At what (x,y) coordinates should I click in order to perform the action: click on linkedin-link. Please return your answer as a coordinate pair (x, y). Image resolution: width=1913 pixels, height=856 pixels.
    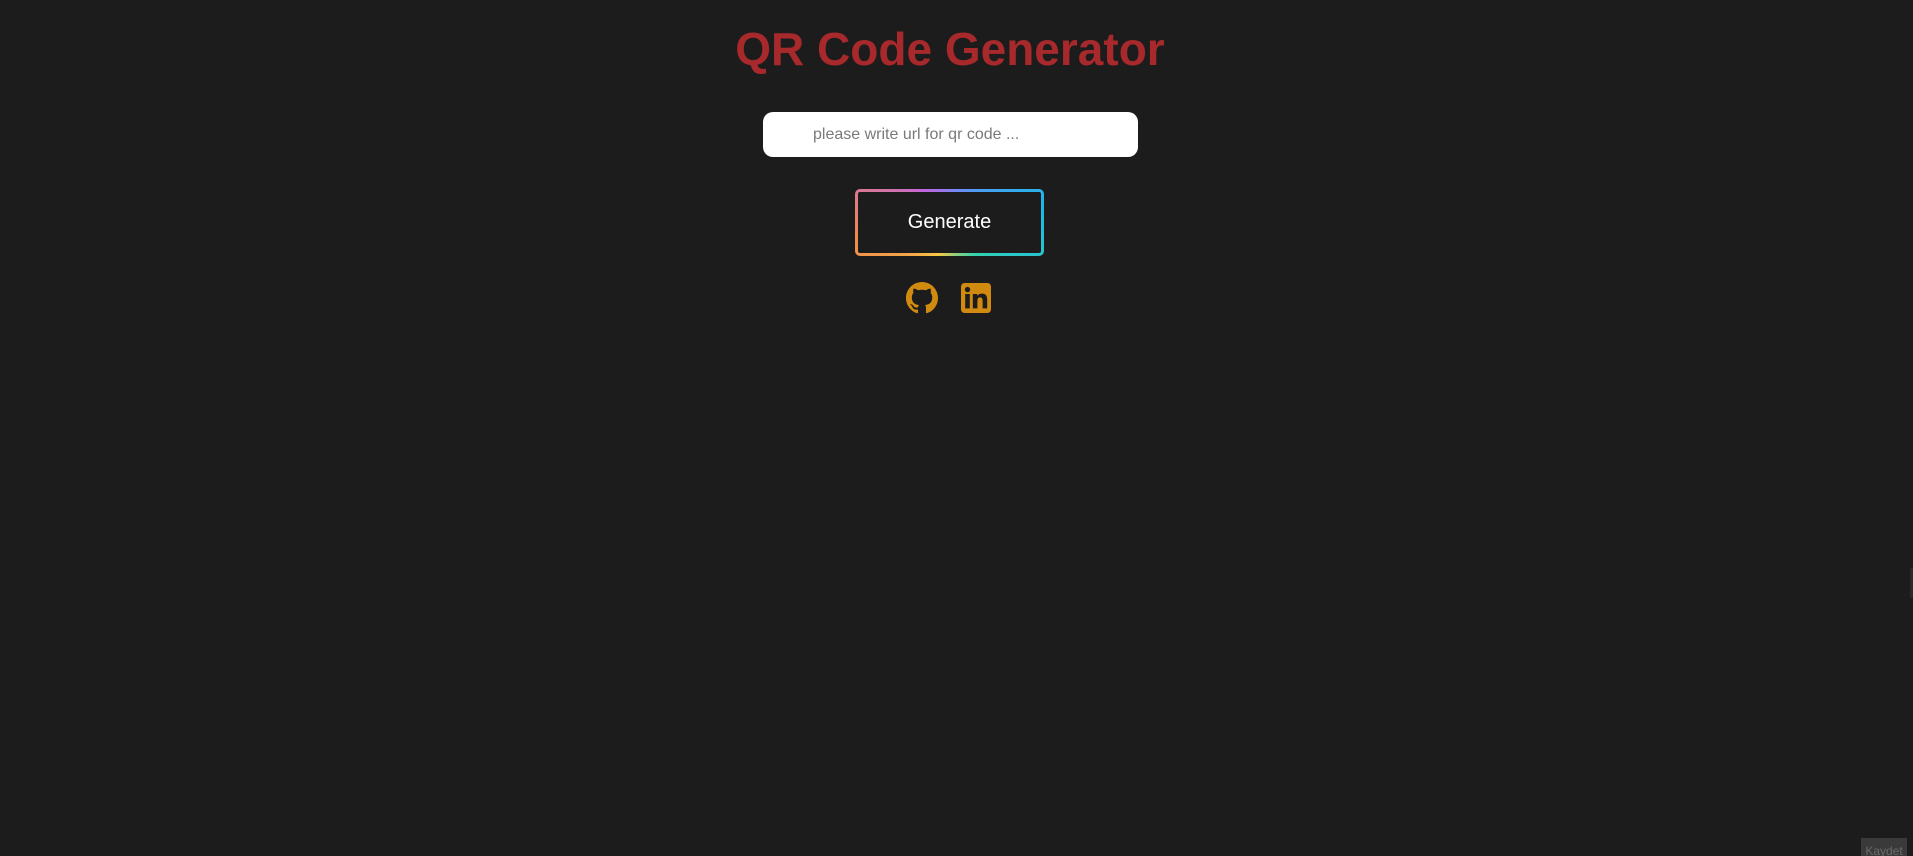
    Looking at the image, I should click on (976, 298).